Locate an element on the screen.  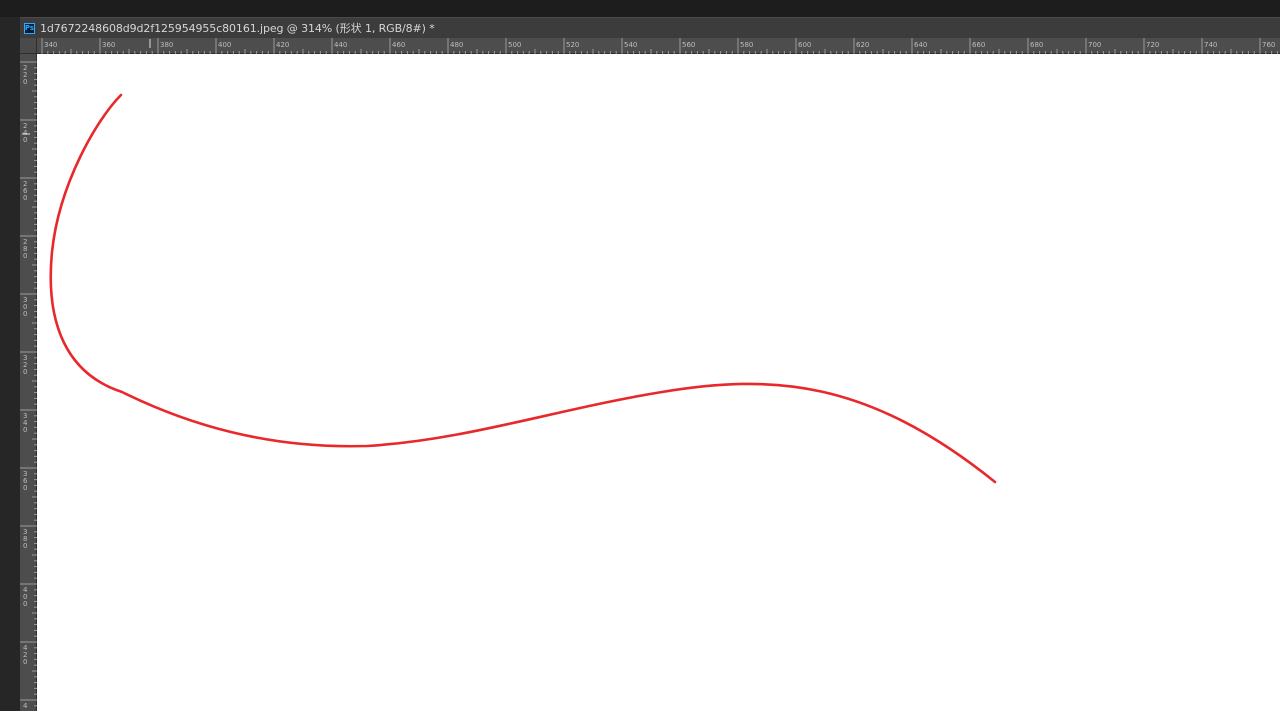
ruler-label: 760 is located at coordinates (1268, 45).